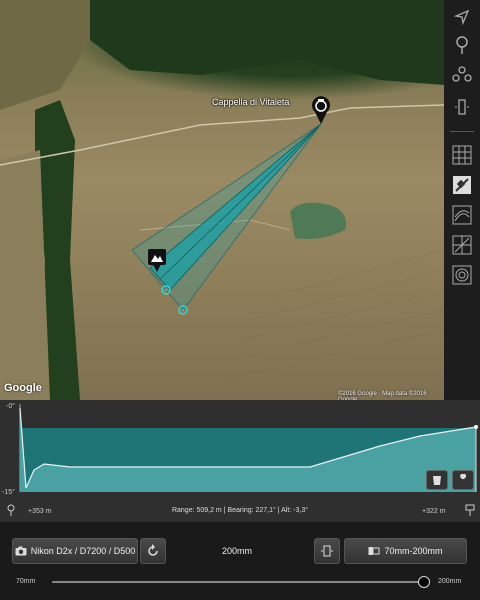 The width and height of the screenshot is (480, 600). What do you see at coordinates (462, 107) in the screenshot?
I see `vertical-range-icon` at bounding box center [462, 107].